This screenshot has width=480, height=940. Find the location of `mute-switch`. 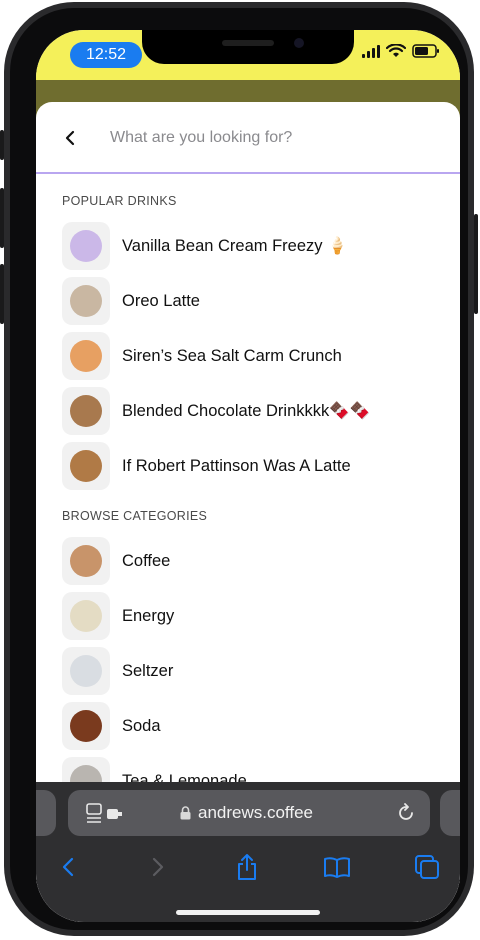

mute-switch is located at coordinates (2, 145).